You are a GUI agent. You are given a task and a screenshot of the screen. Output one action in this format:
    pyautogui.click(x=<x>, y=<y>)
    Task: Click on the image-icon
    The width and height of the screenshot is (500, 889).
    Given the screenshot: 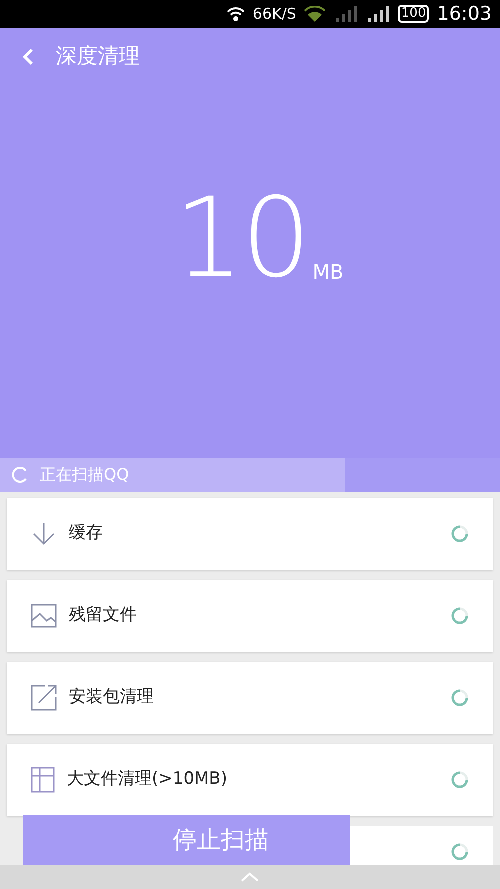 What is the action you would take?
    pyautogui.click(x=44, y=616)
    